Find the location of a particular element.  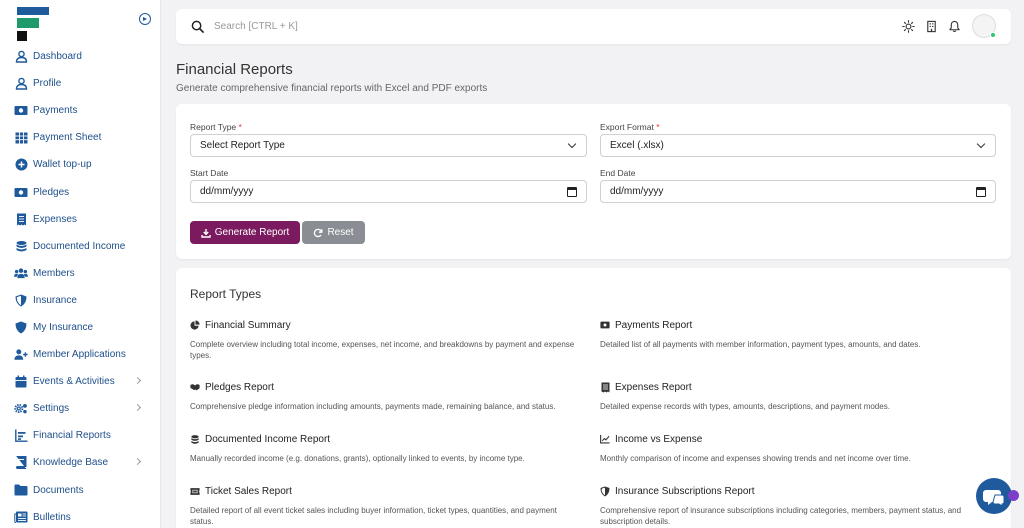

sidebar-item-profile: Profile is located at coordinates (80, 83).